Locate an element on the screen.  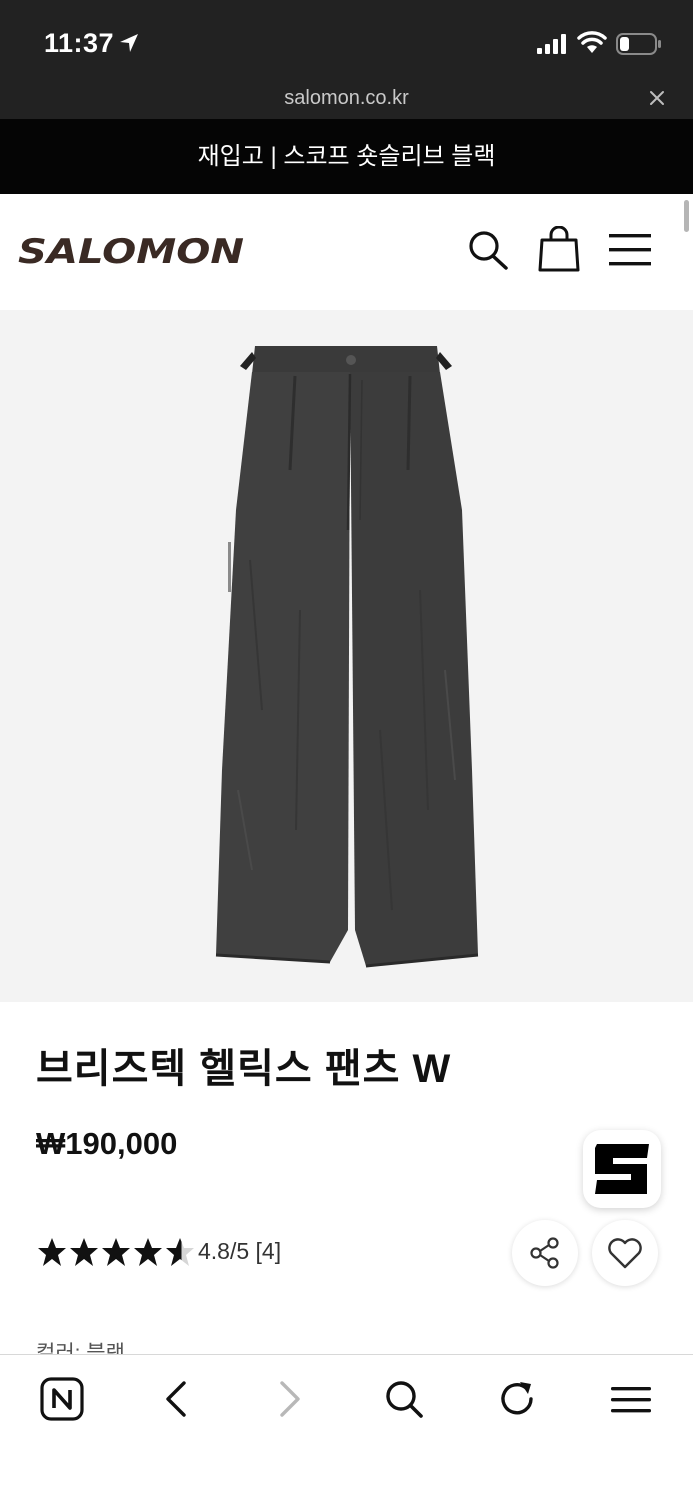
share-icon is located at coordinates (544, 1253).